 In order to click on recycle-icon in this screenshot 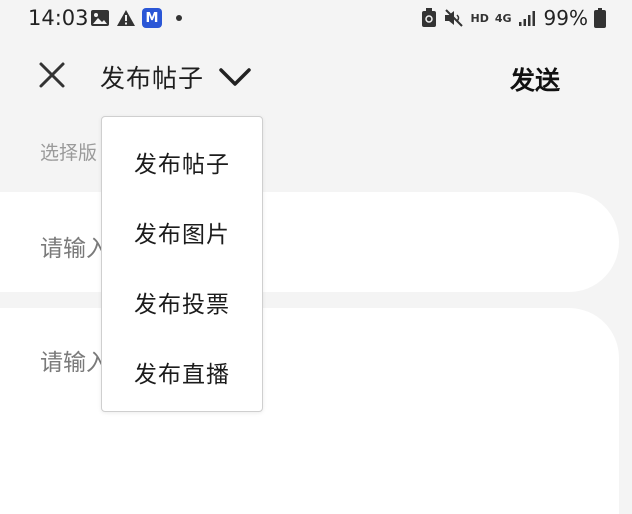, I will do `click(428, 17)`.